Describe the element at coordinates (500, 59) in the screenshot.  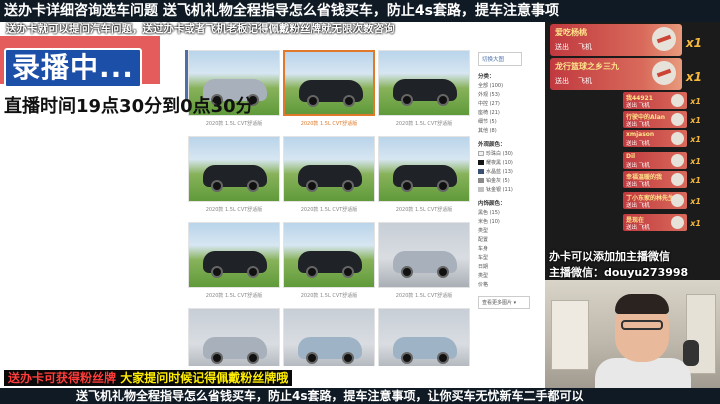
I see `toggle-large-image-button: 切换大图` at that location.